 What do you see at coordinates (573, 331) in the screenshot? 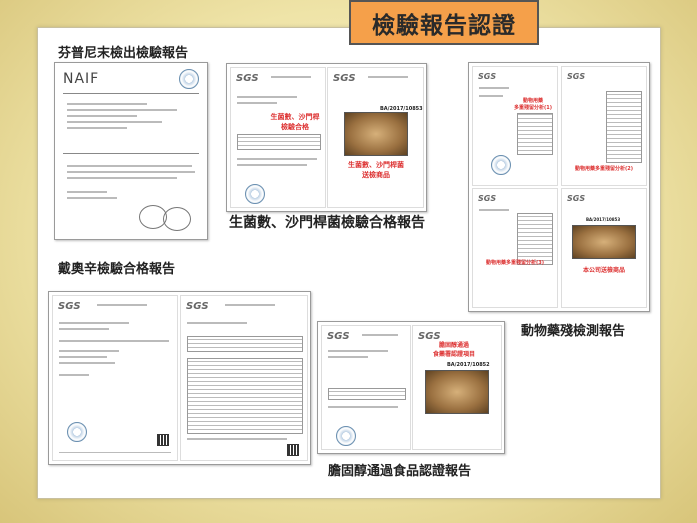
I see `caption-animal-drug: 動物藥殘檢測報告` at bounding box center [573, 331].